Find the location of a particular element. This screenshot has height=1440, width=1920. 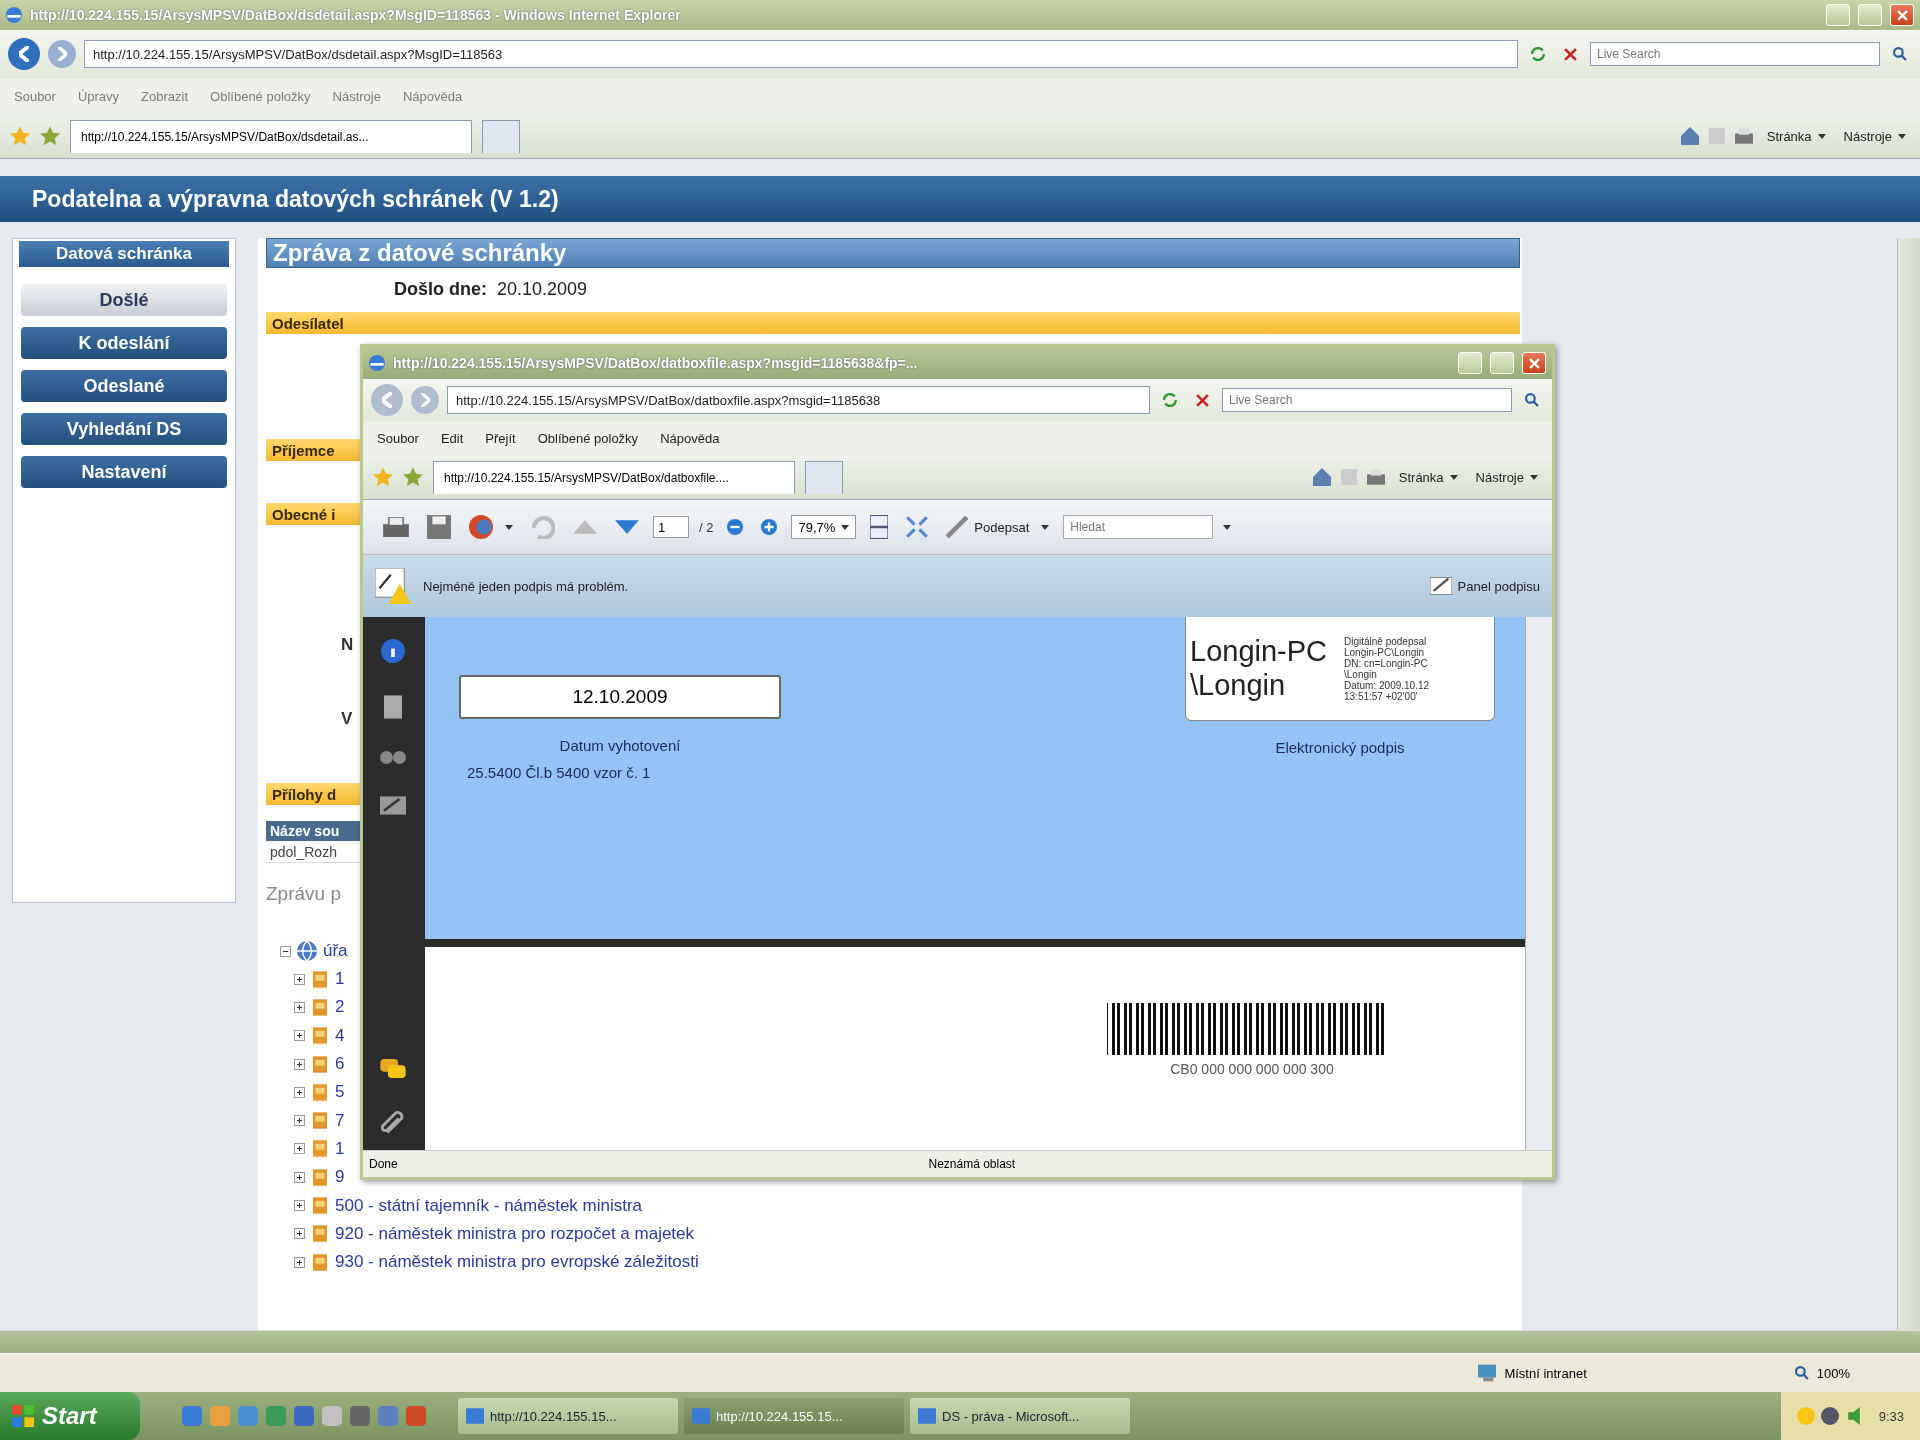

tree-item: 500 - státní tajemník - náměstek ministra is located at coordinates (489, 1205).